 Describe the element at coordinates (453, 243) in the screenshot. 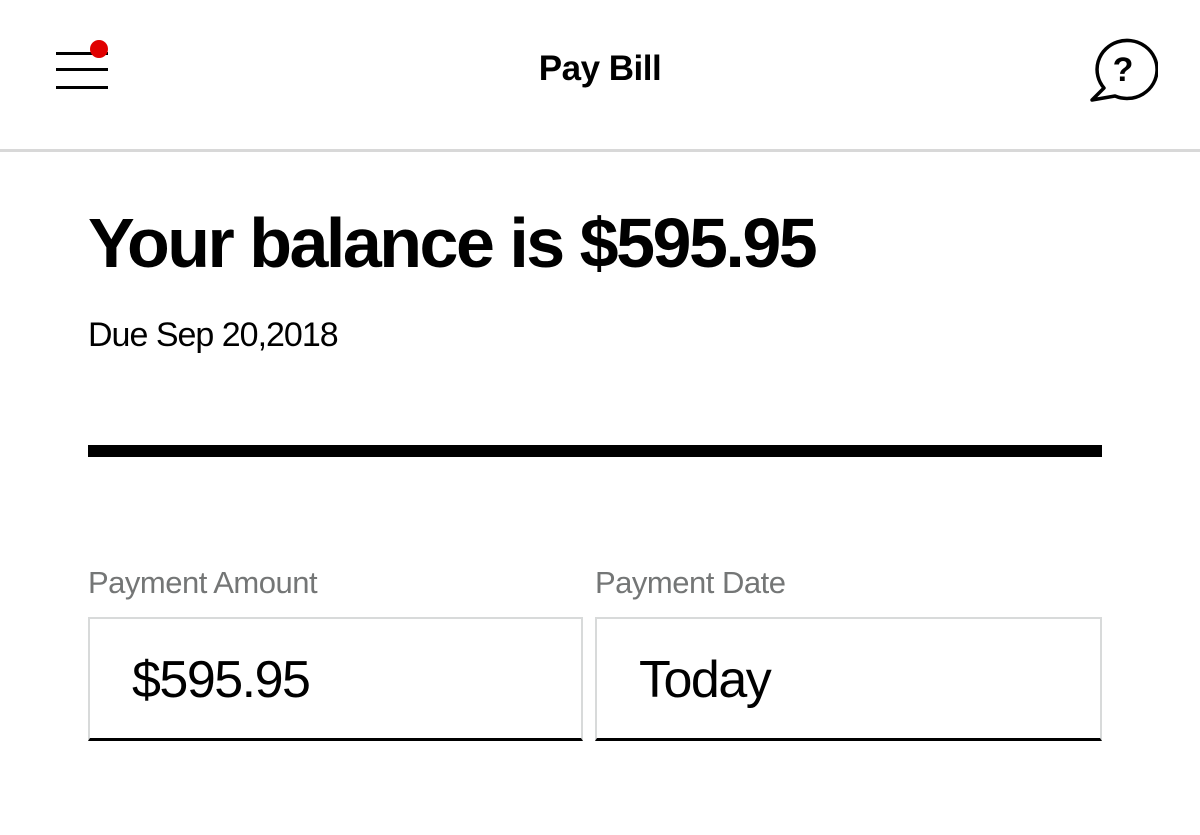

I see `balance-heading: Your balance is $595.95` at that location.